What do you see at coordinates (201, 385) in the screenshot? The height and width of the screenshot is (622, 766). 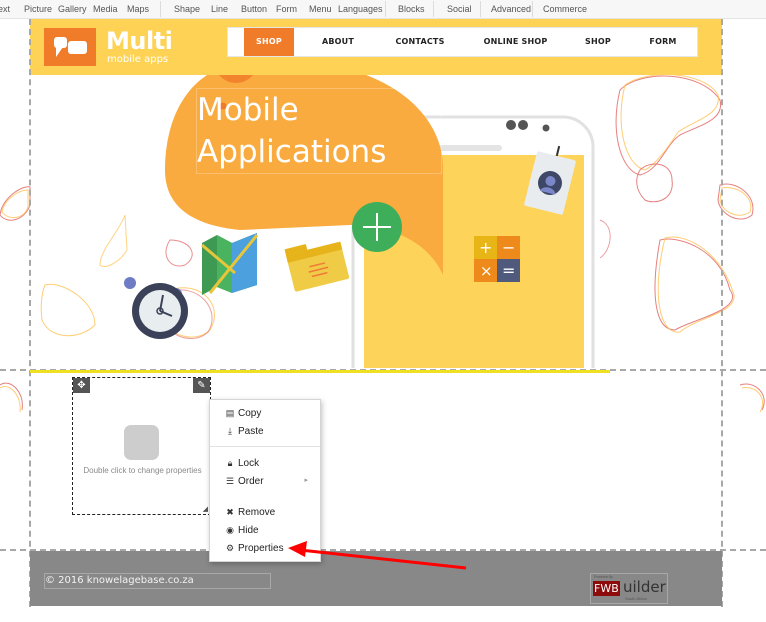 I see `pencil-icon: ✎` at bounding box center [201, 385].